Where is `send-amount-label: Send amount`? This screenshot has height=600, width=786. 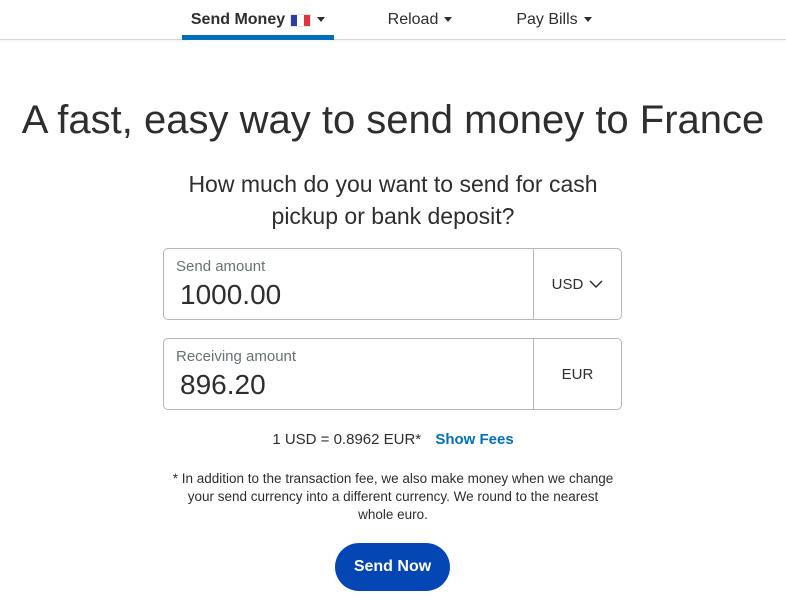 send-amount-label: Send amount is located at coordinates (221, 266).